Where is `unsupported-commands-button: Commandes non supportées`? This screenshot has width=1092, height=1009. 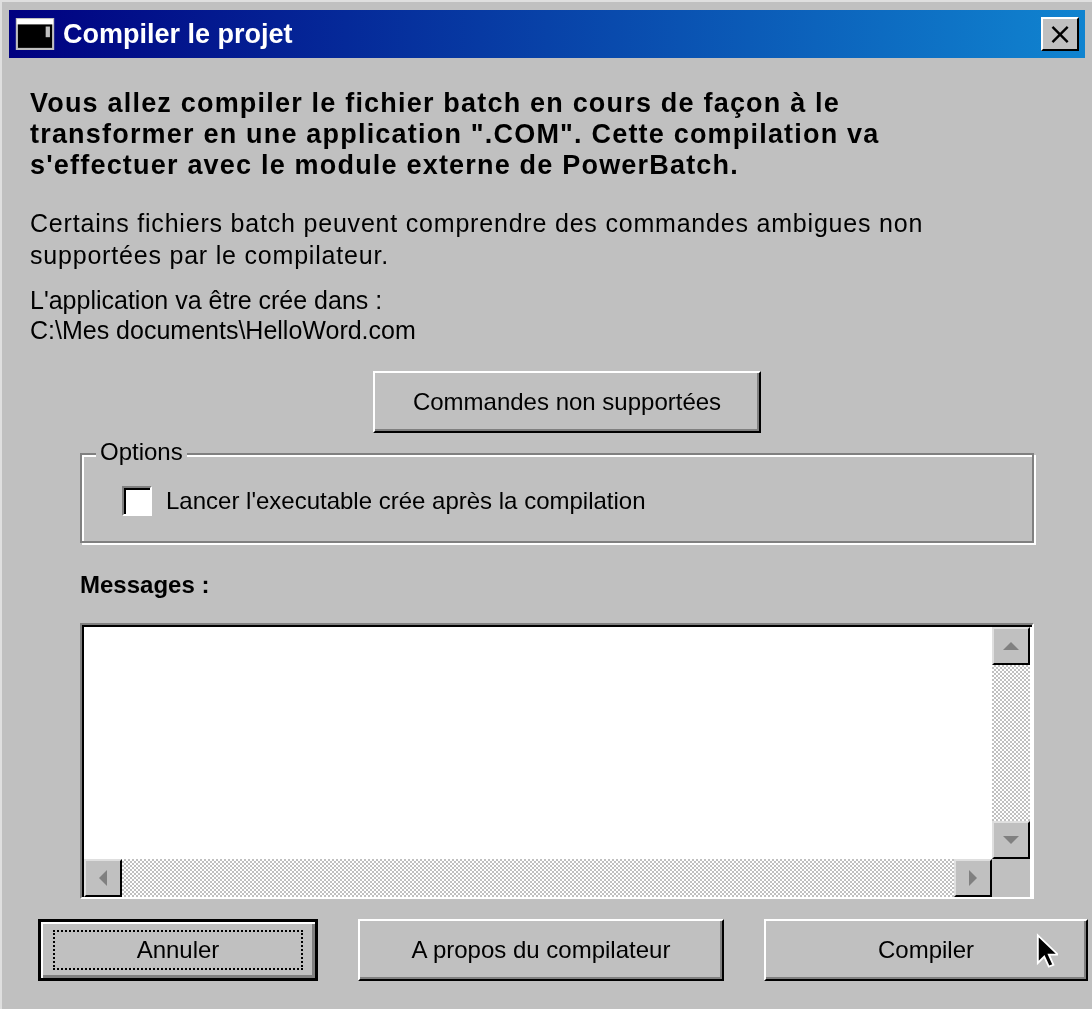
unsupported-commands-button: Commandes non supportées is located at coordinates (567, 402).